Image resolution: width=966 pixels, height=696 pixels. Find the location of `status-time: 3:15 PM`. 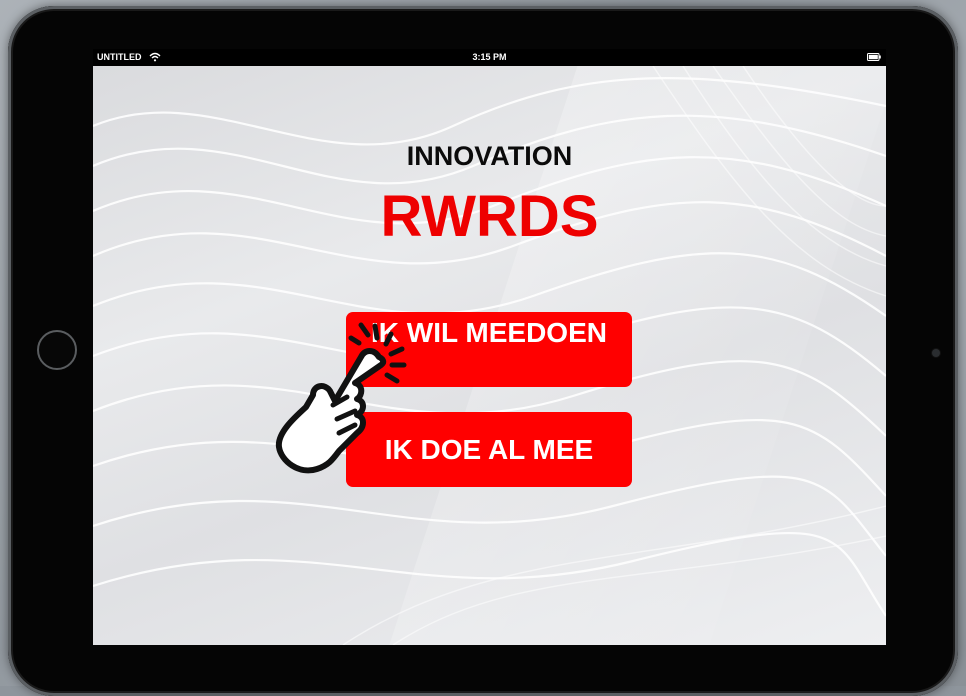

status-time: 3:15 PM is located at coordinates (489, 57).